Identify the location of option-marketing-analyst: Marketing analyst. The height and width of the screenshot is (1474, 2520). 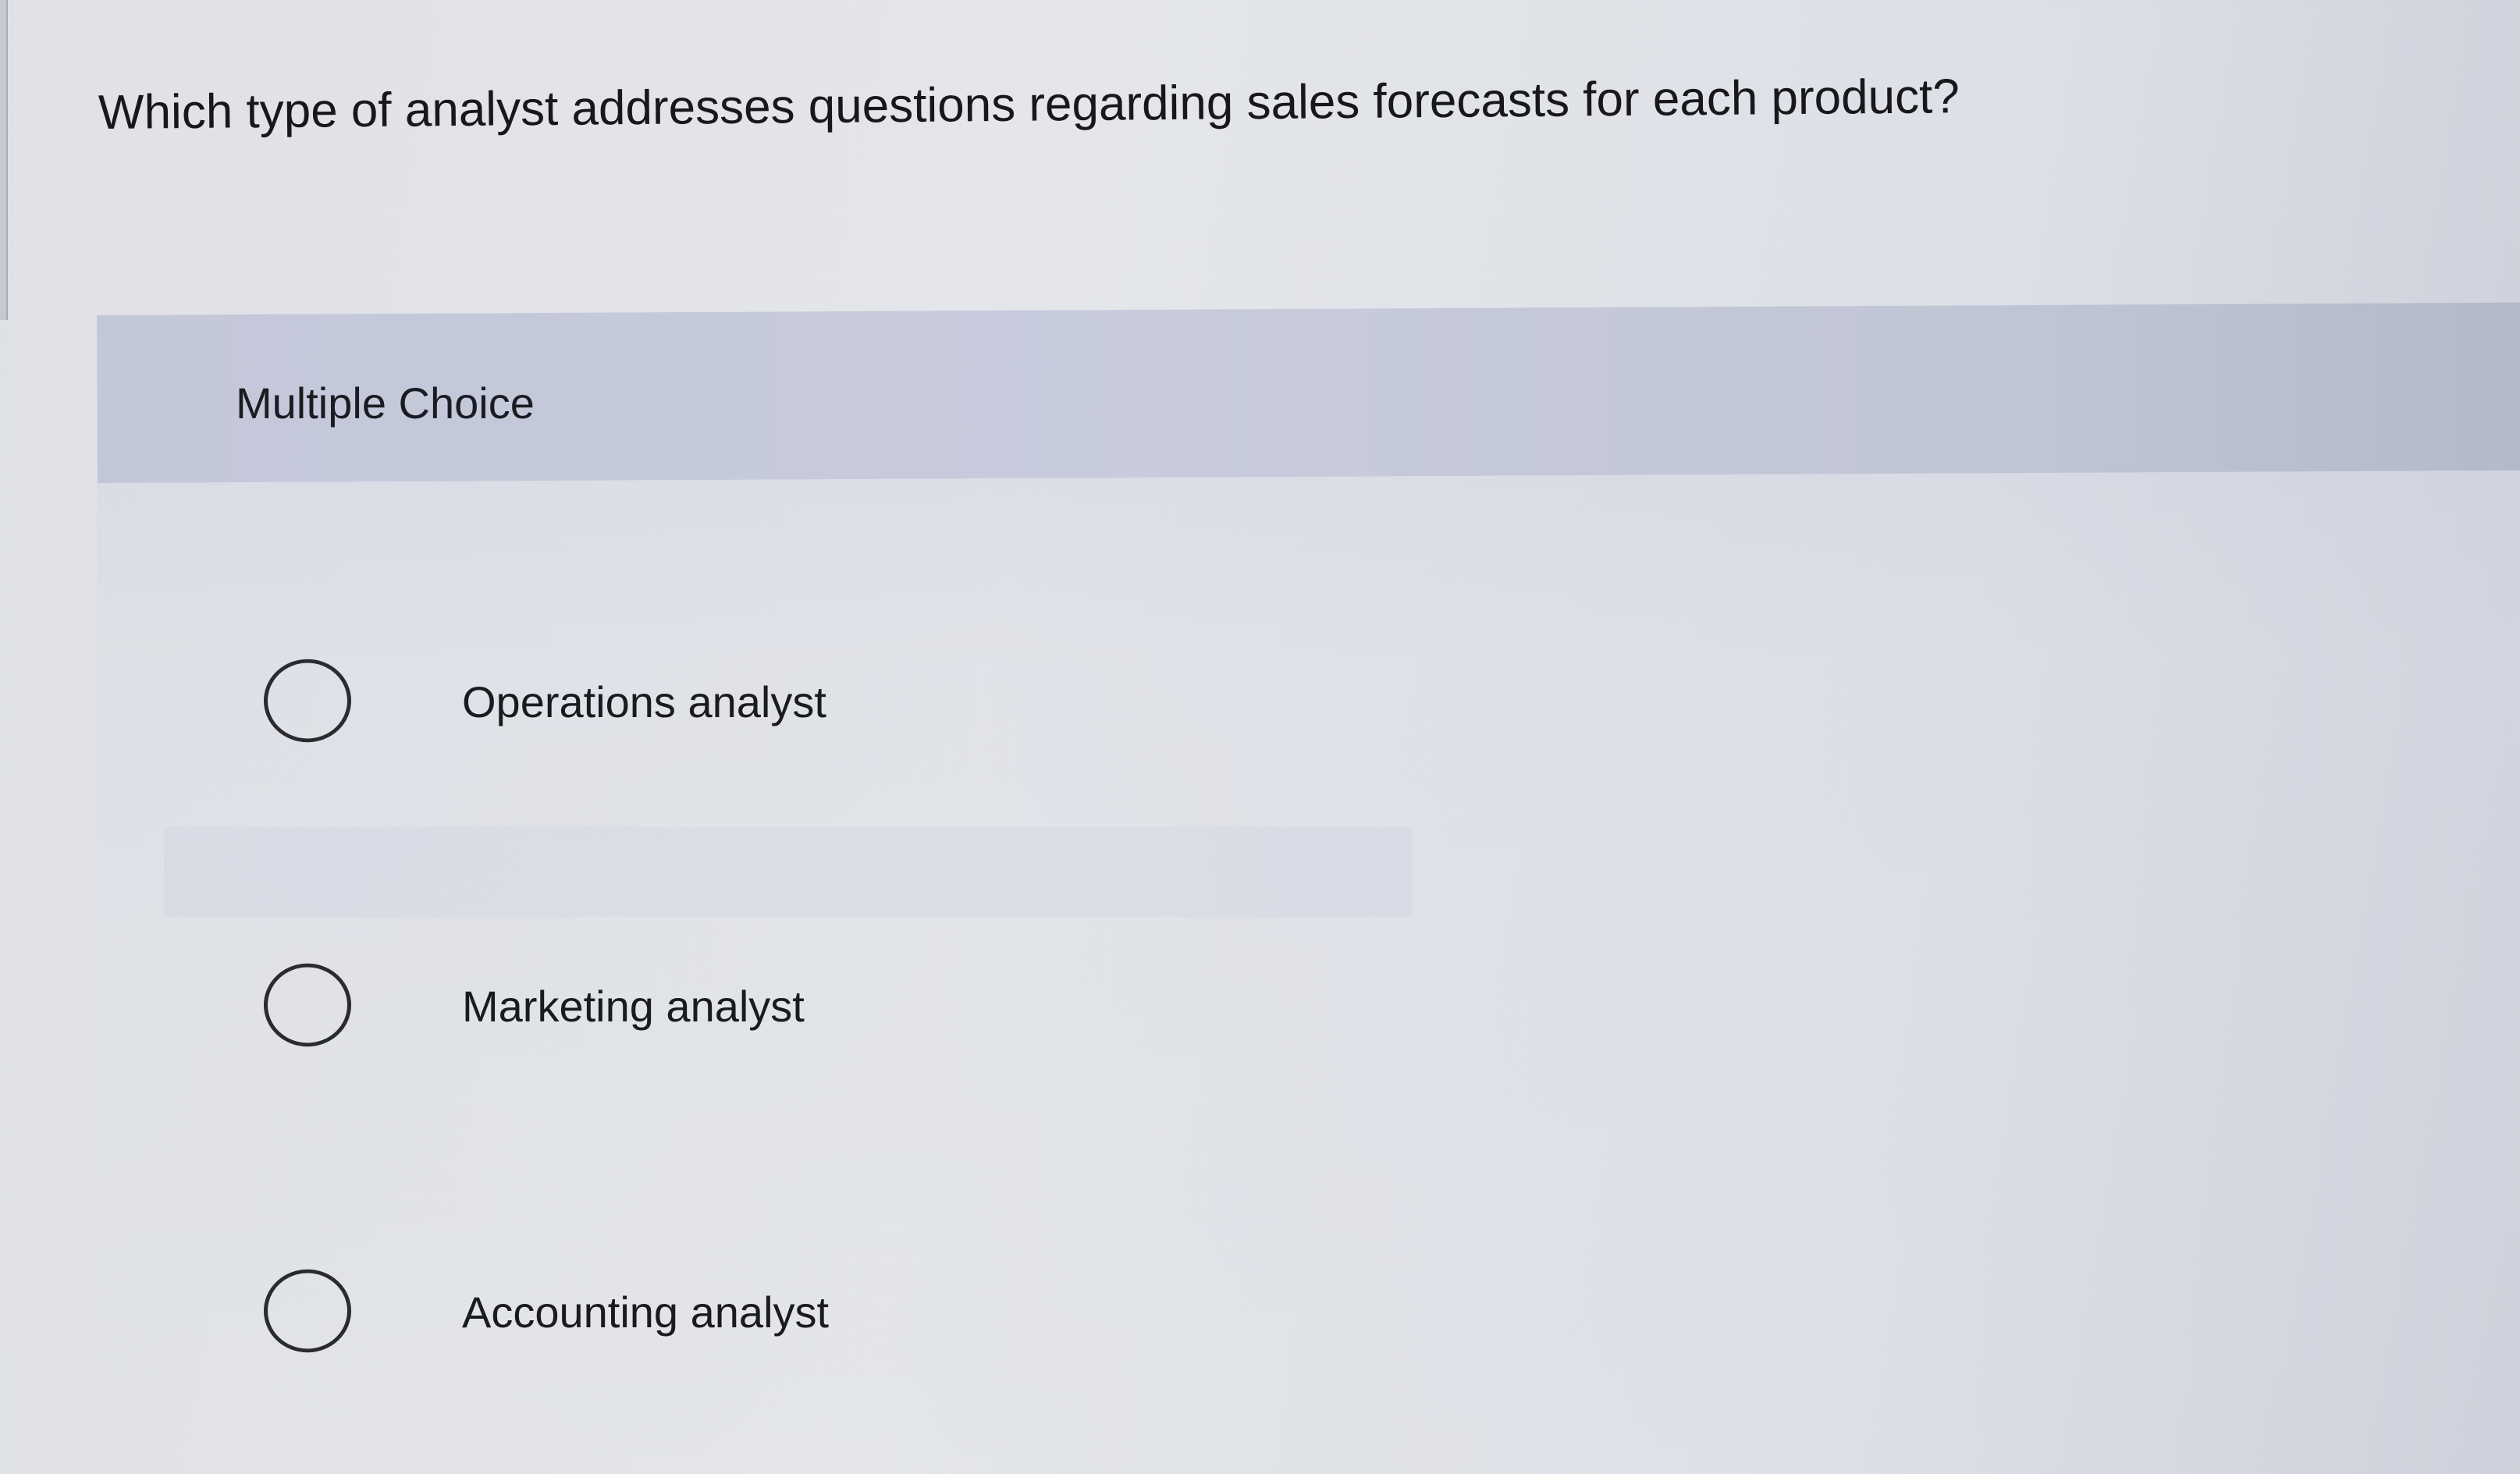
(1023, 1006).